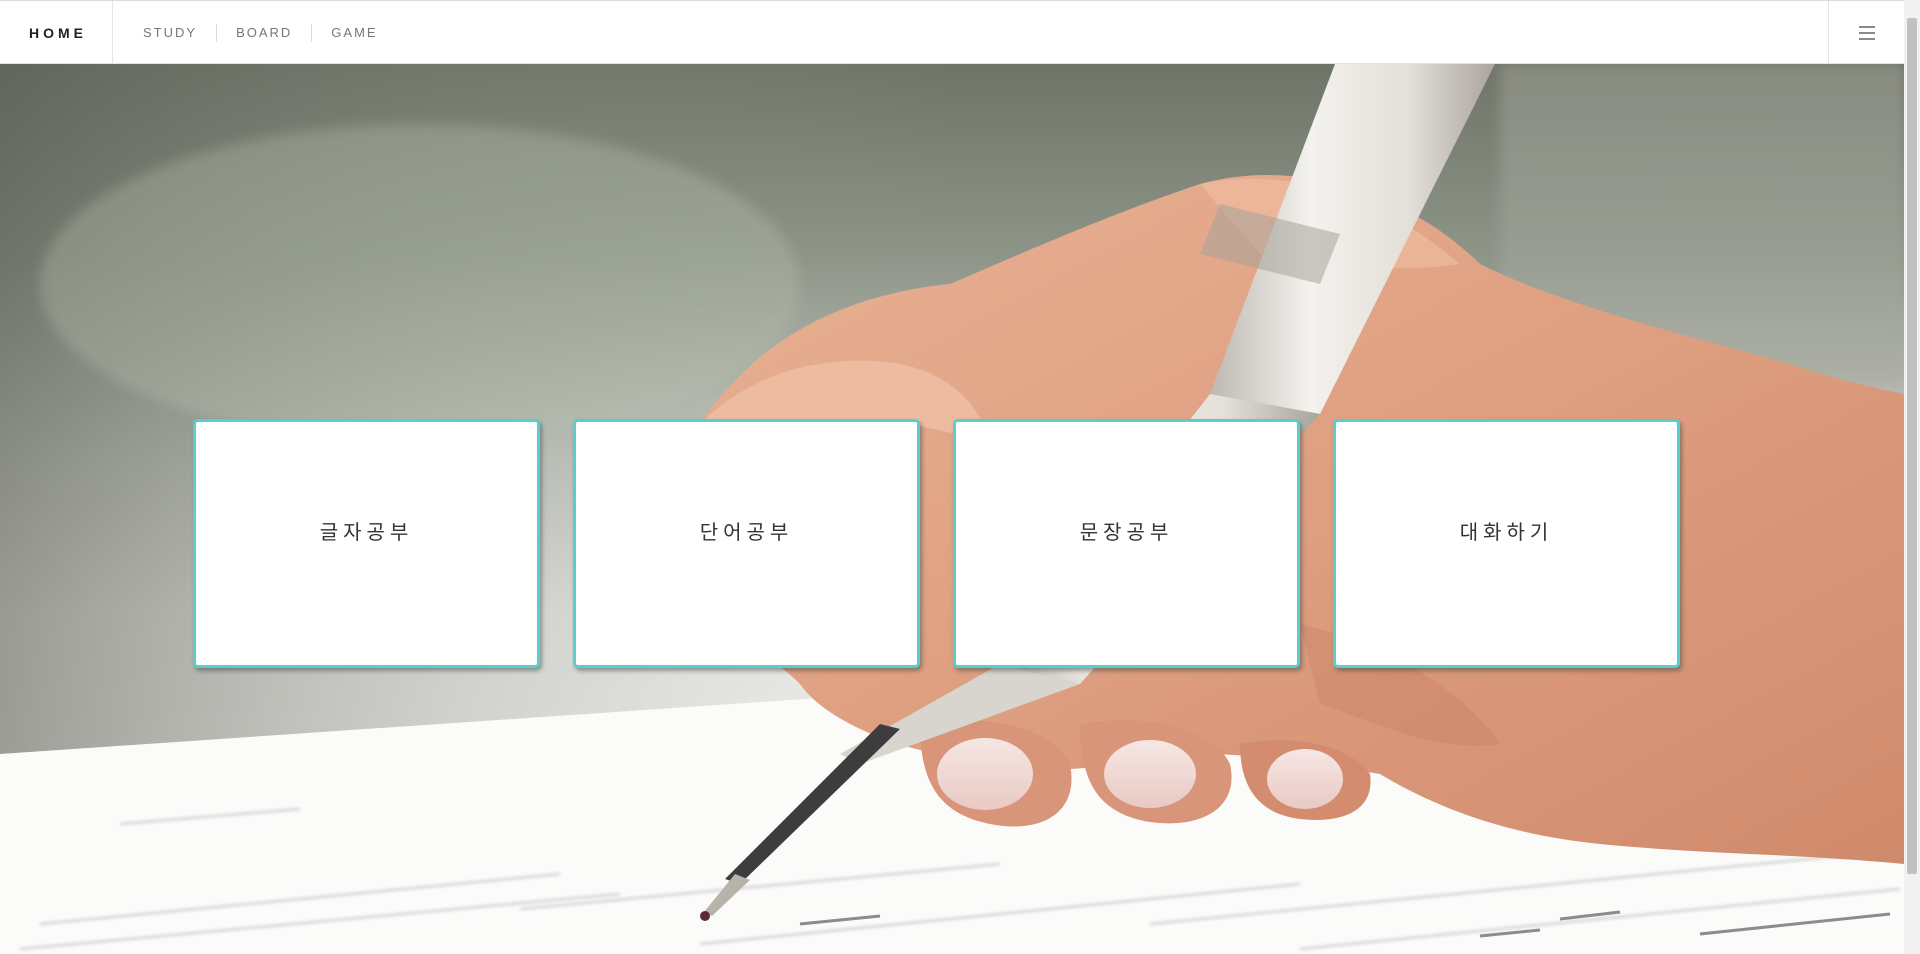 This screenshot has width=1920, height=954. What do you see at coordinates (1126, 532) in the screenshot?
I see `card-label: 문장공부` at bounding box center [1126, 532].